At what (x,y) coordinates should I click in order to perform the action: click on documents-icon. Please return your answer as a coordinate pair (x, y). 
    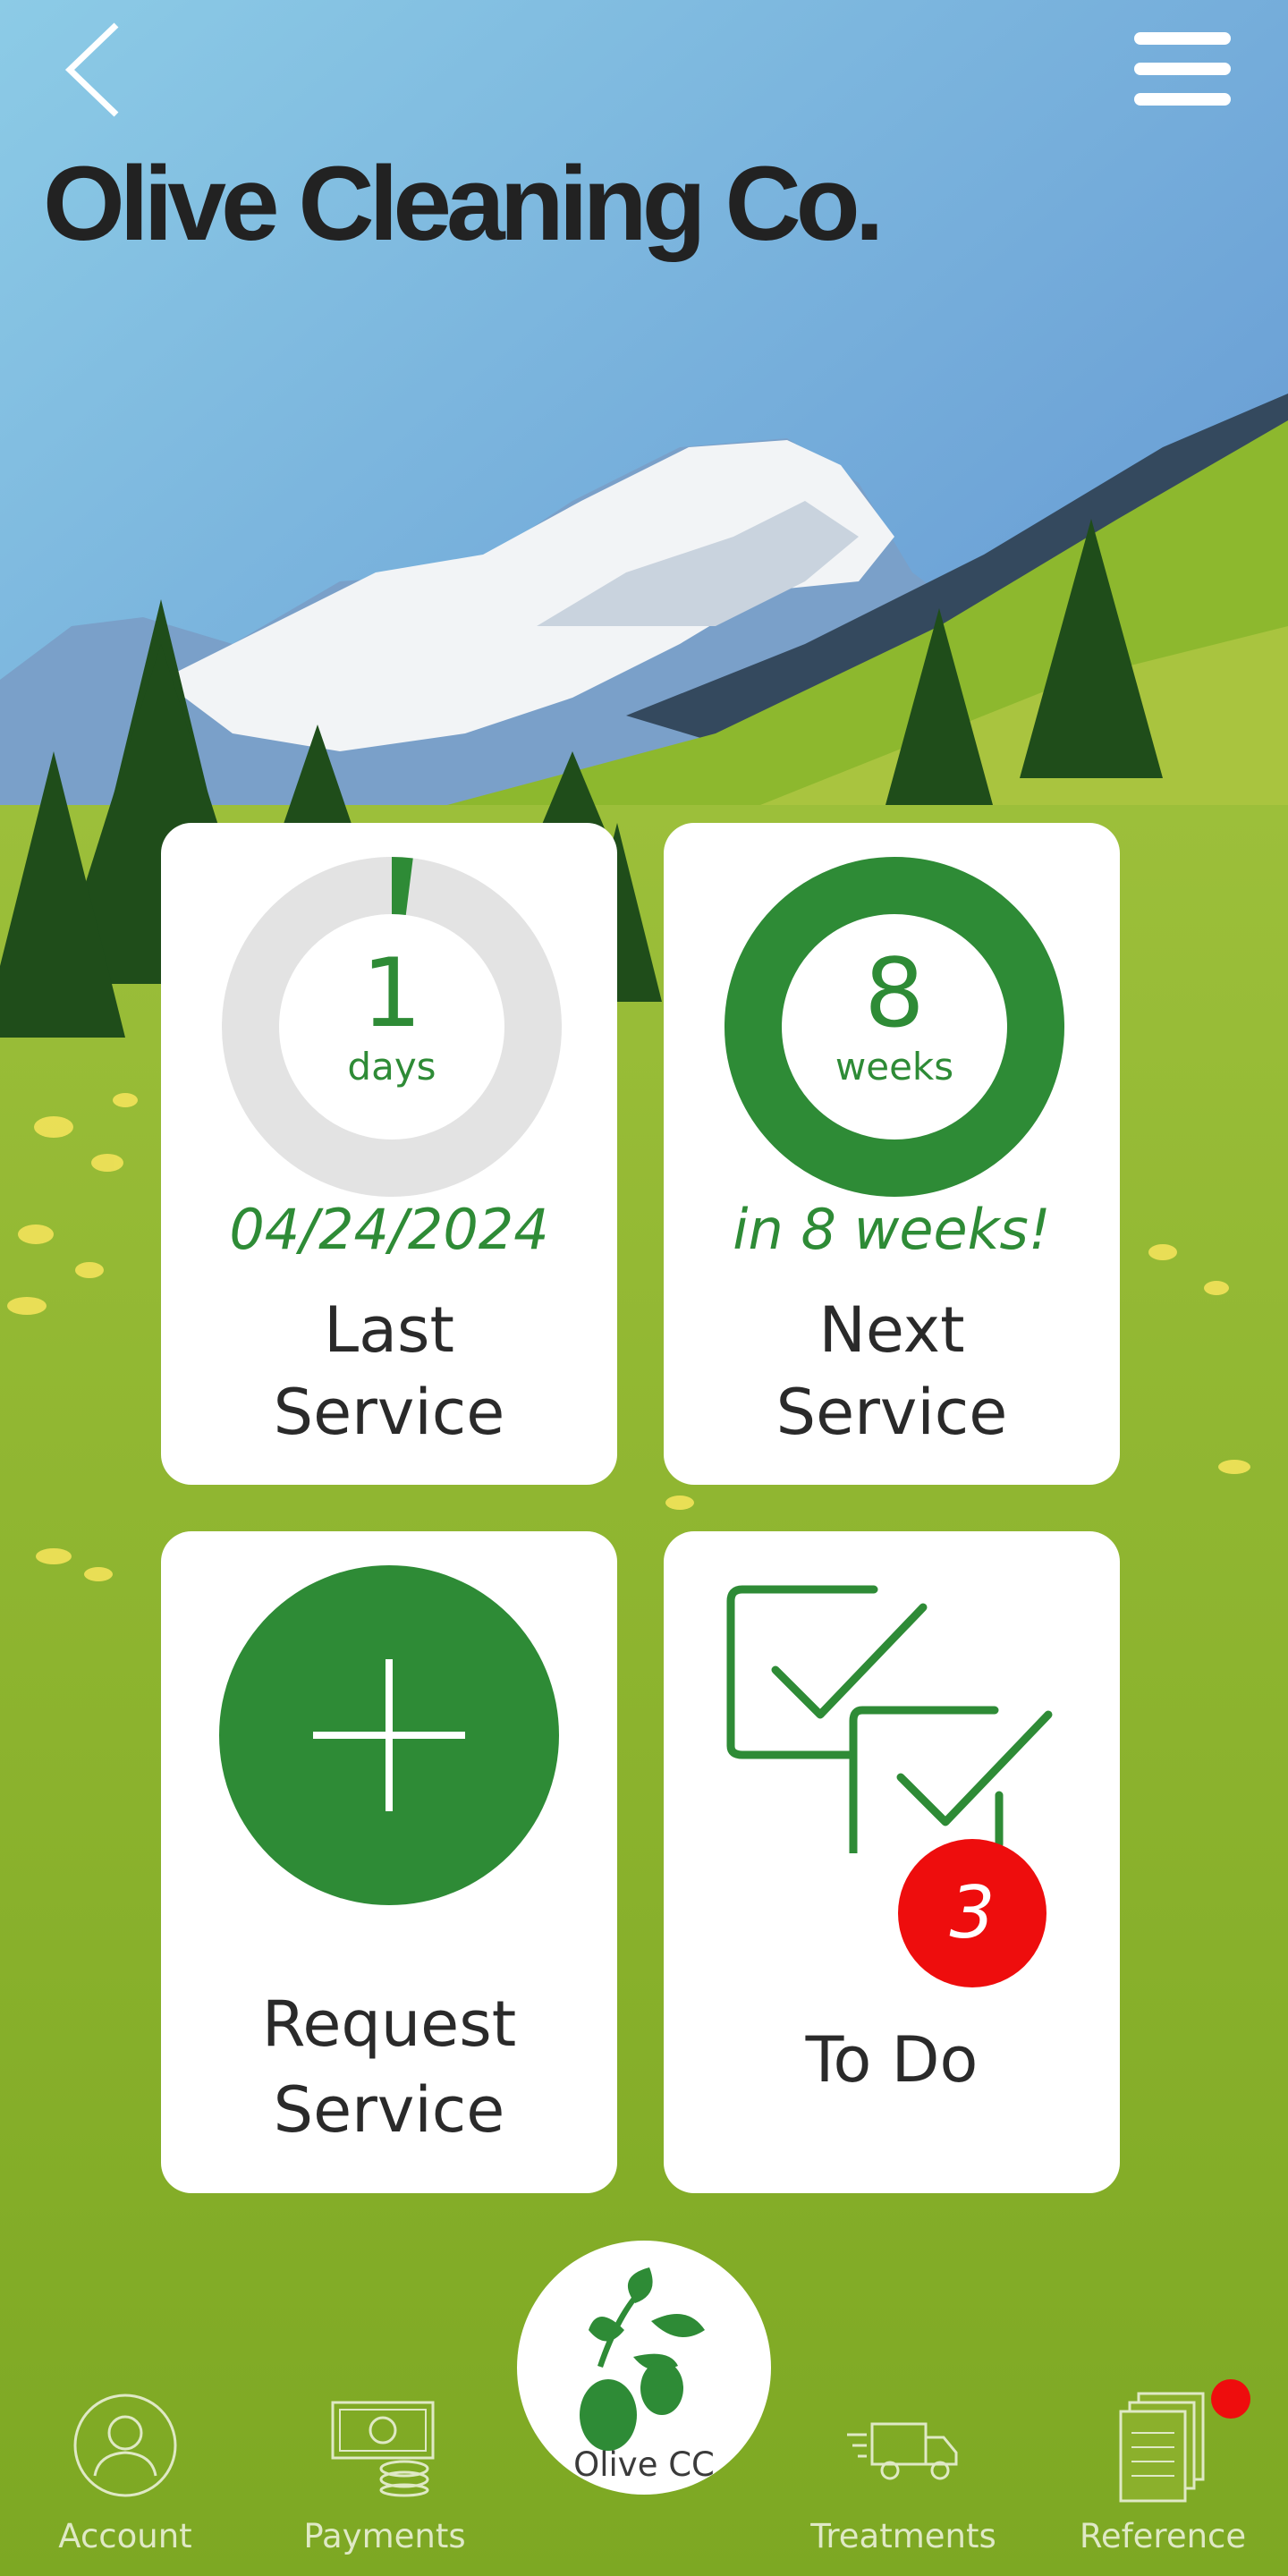
    Looking at the image, I should click on (1162, 2447).